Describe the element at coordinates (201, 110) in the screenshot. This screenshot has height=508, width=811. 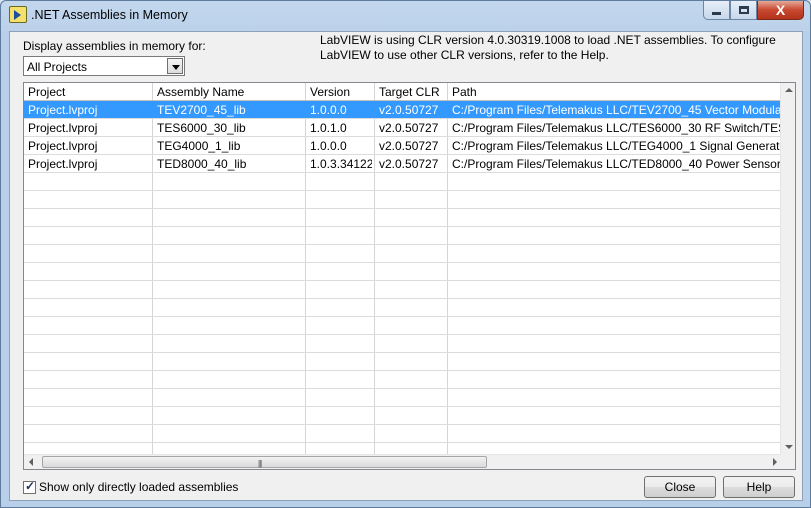
I see `cell-assembly-name: TEV2700_45_lib` at that location.